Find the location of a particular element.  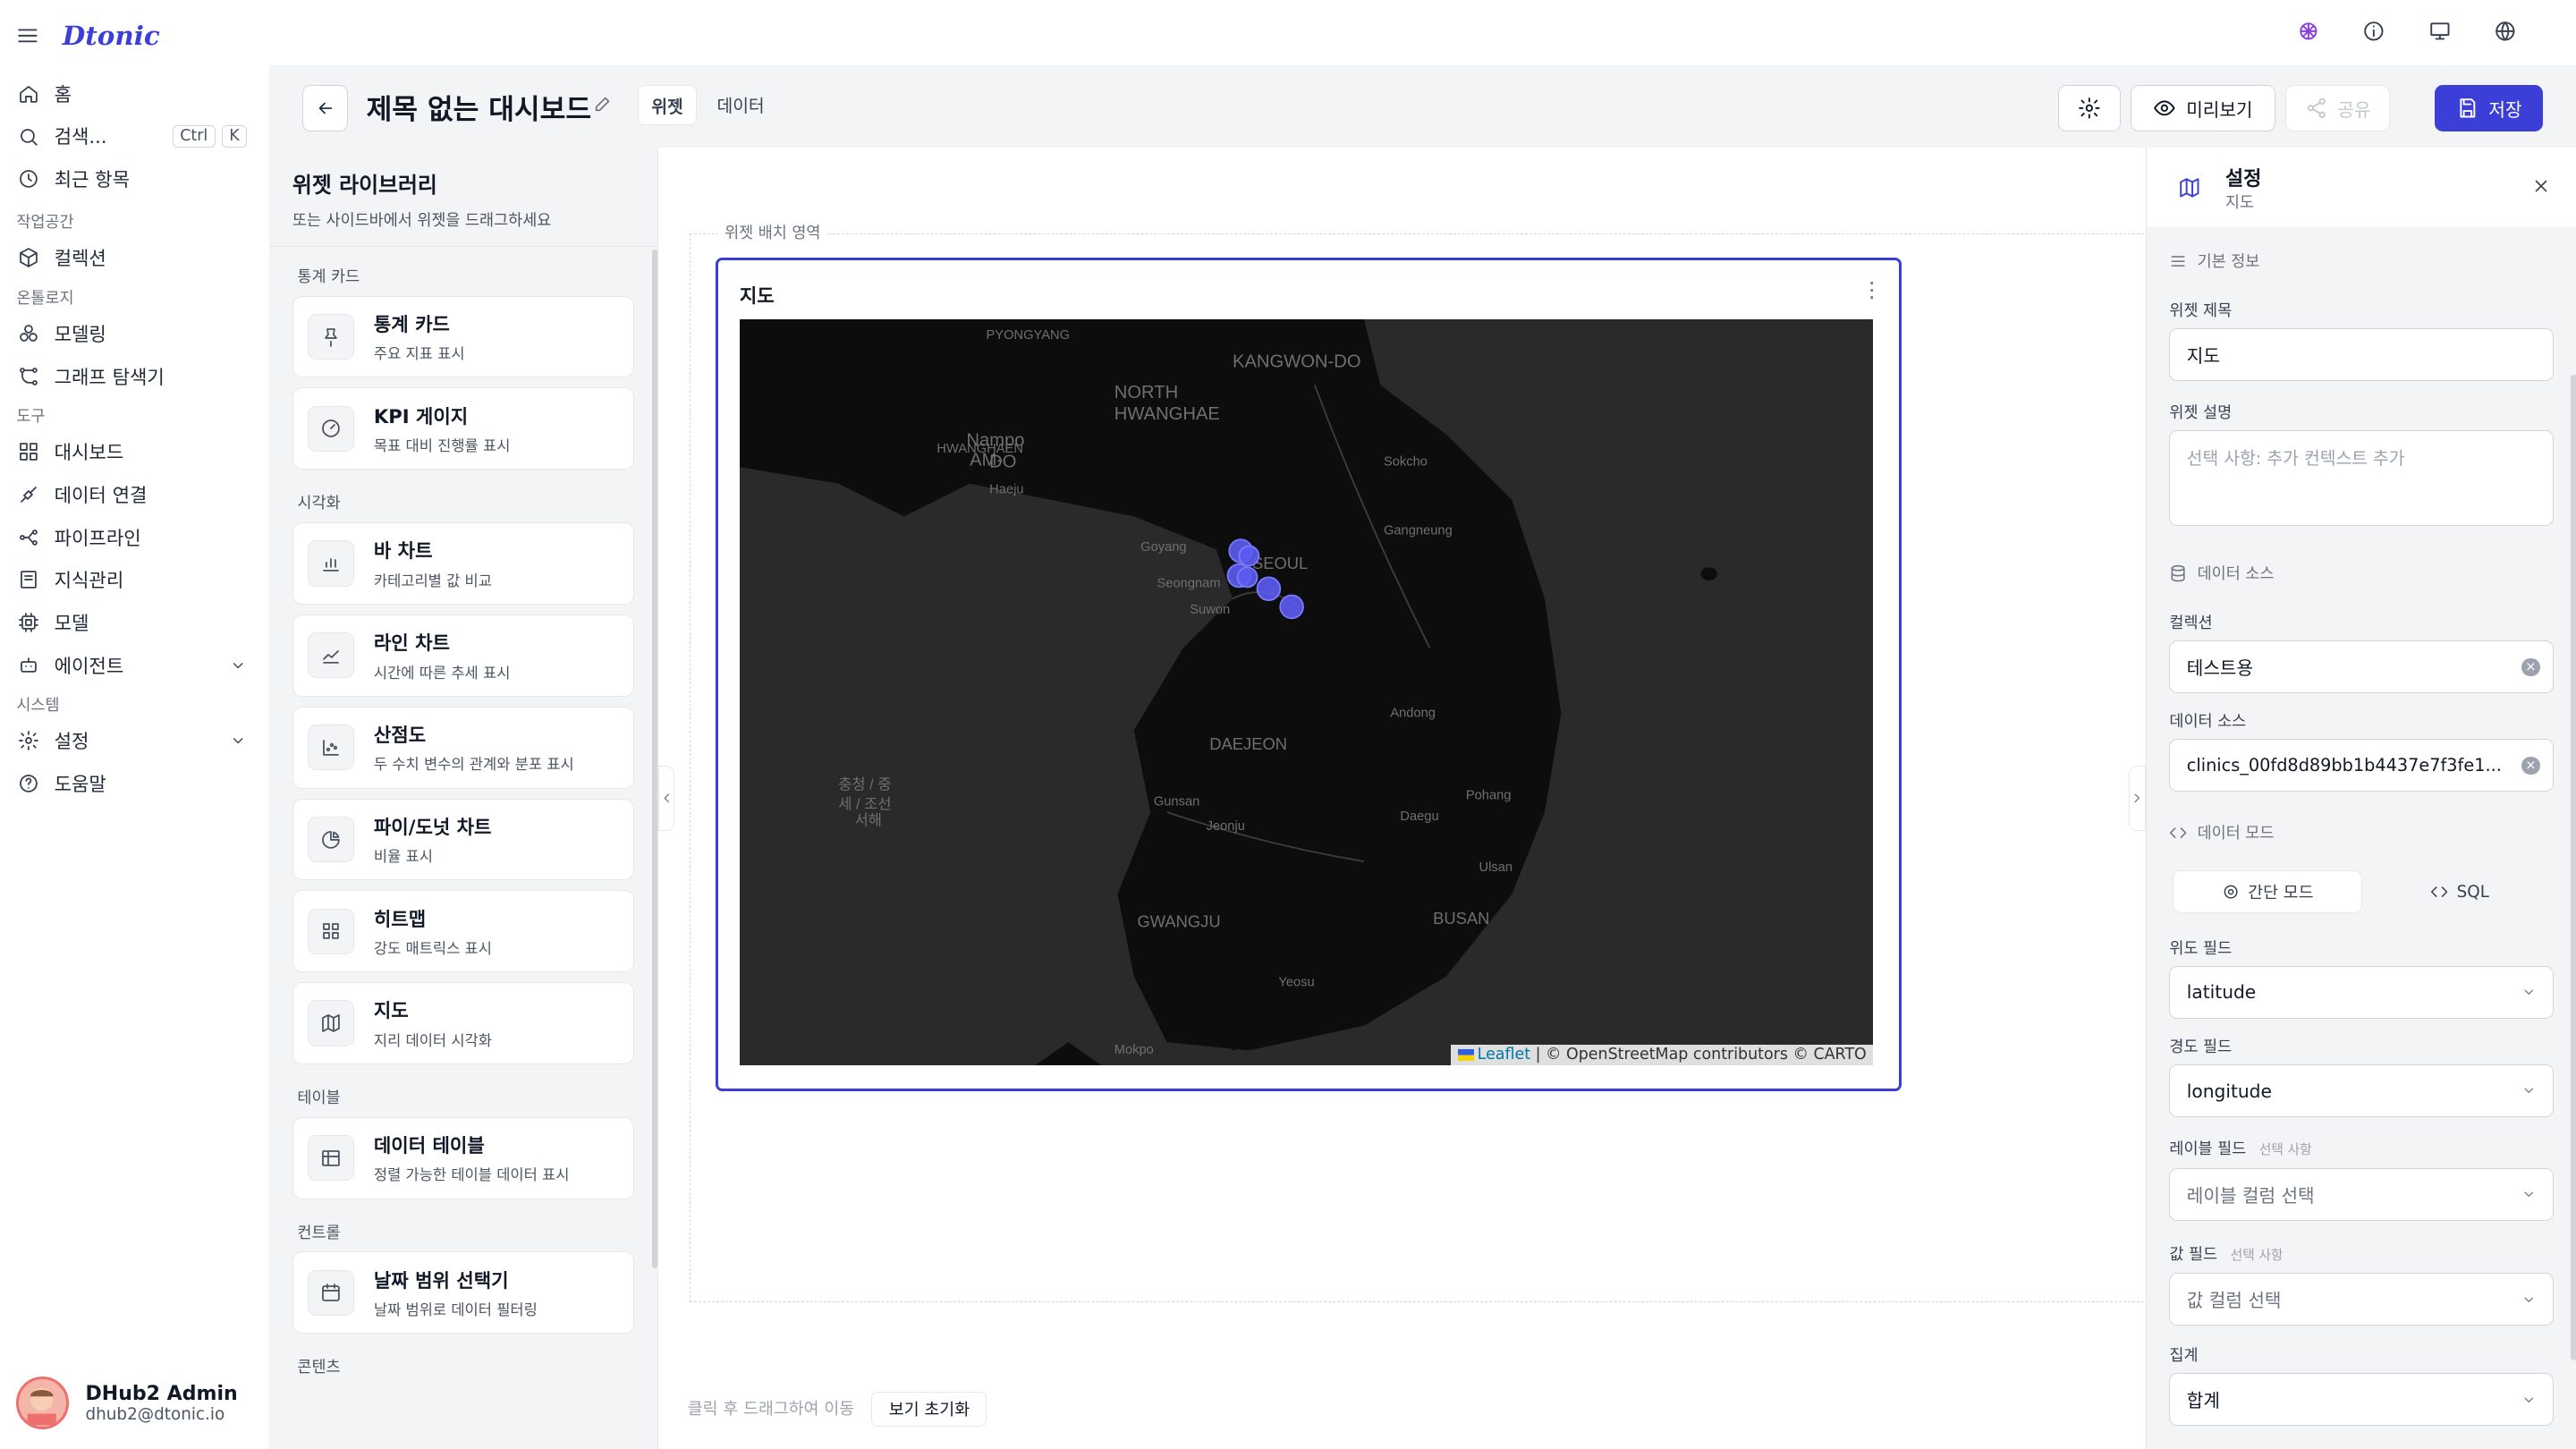

pencil-icon is located at coordinates (603, 104).